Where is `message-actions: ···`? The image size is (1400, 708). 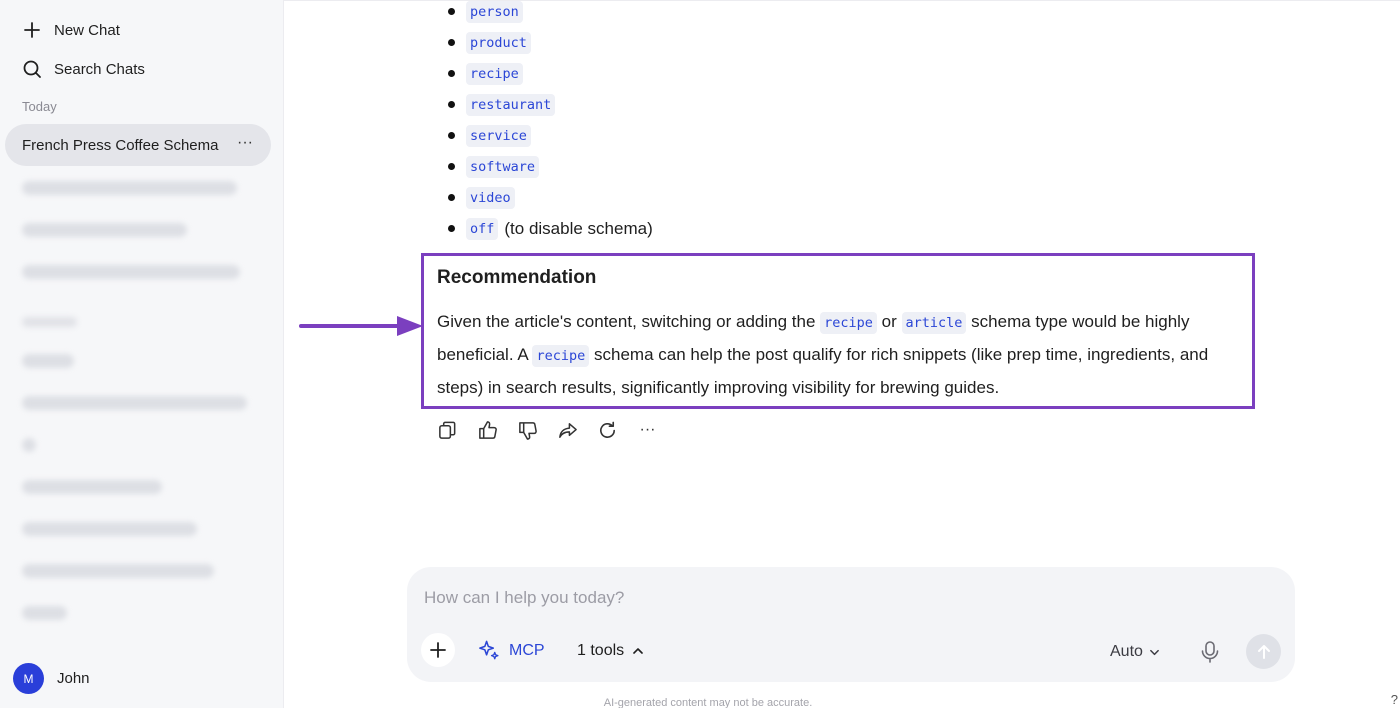 message-actions: ··· is located at coordinates (547, 430).